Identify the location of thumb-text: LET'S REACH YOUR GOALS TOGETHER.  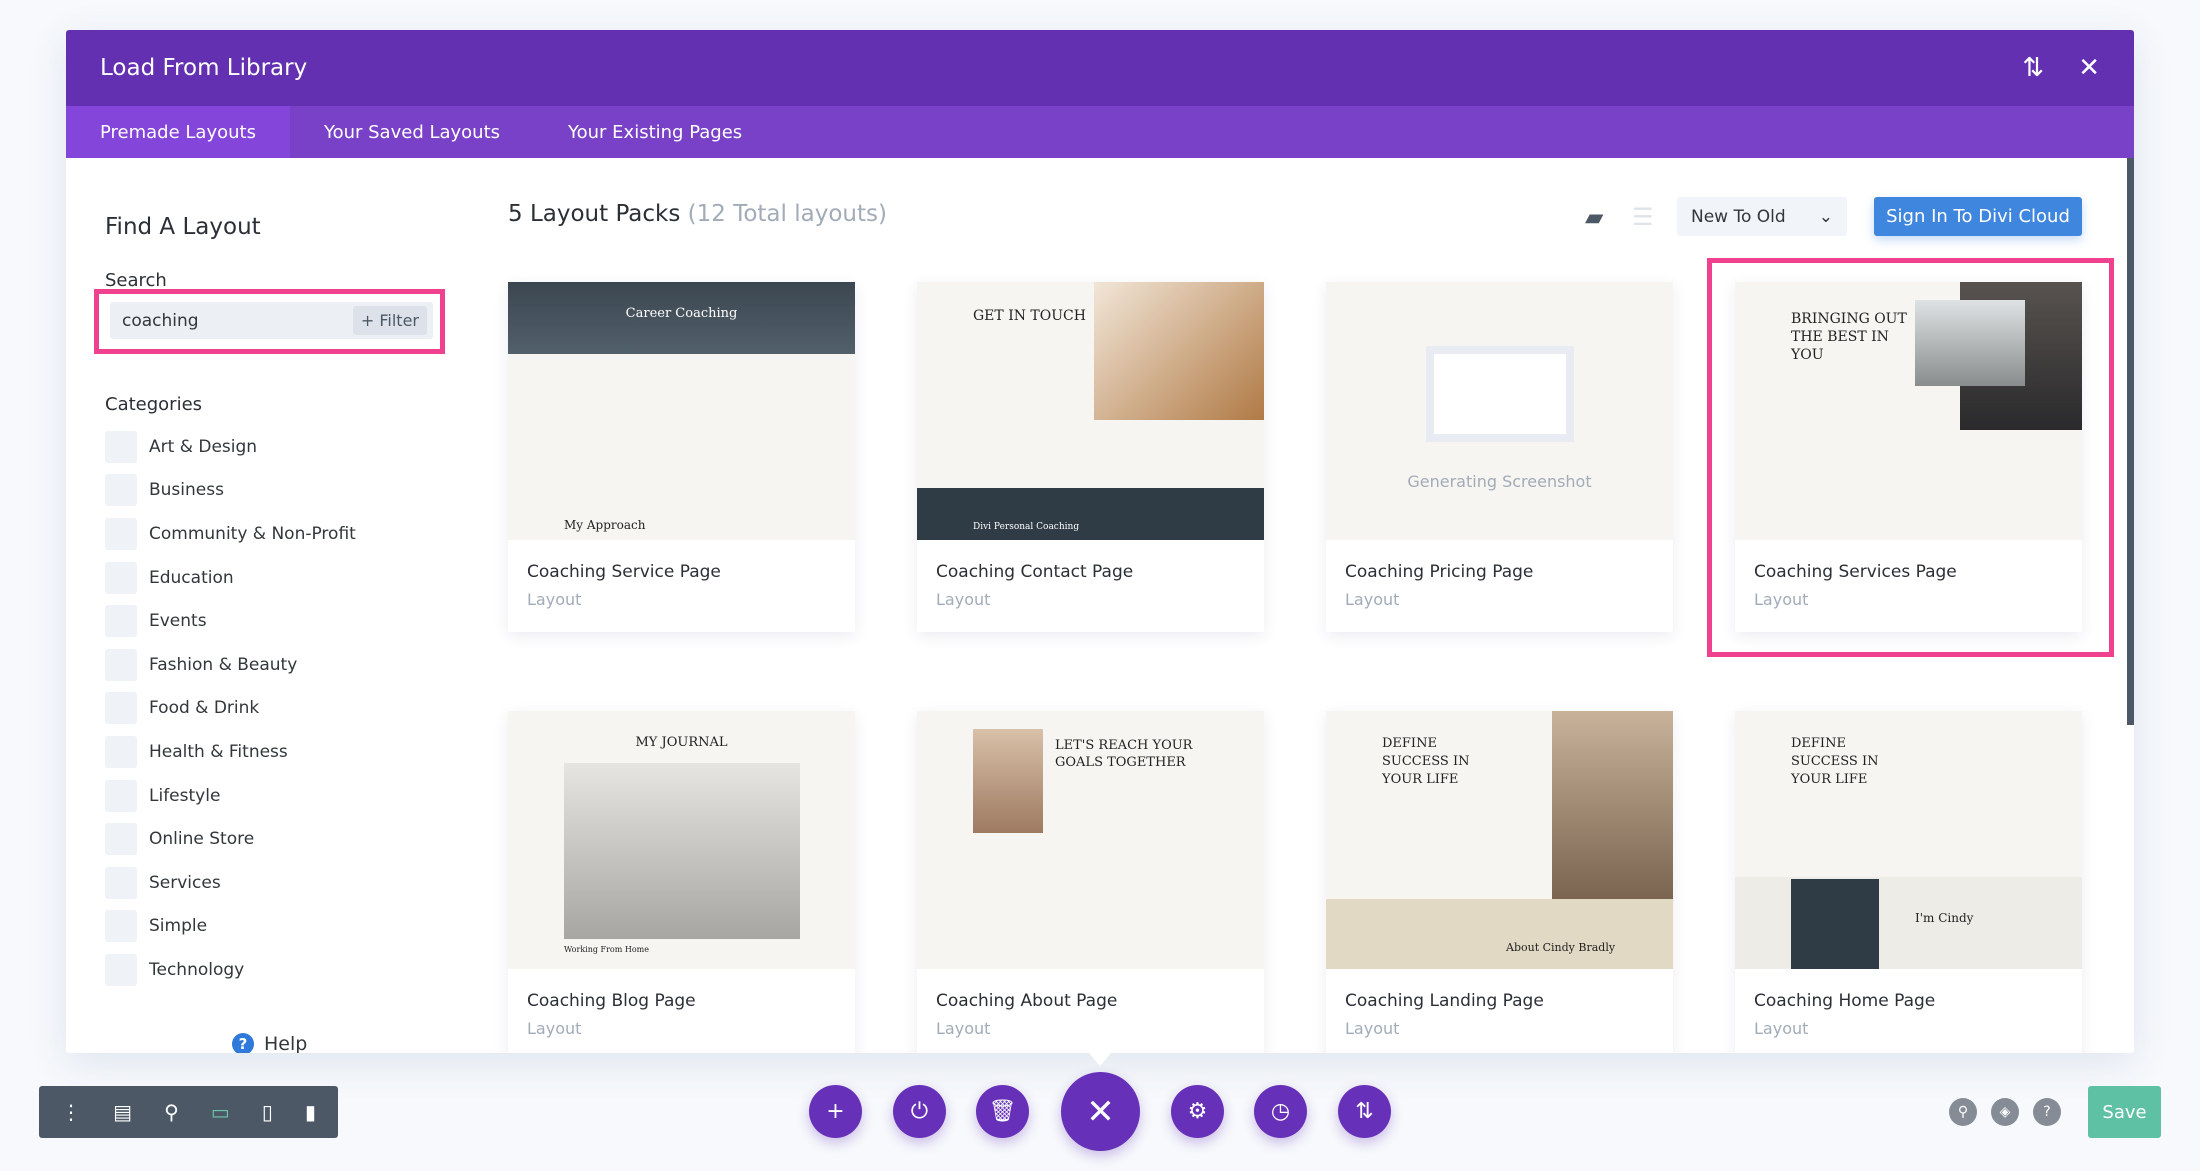
(1124, 754).